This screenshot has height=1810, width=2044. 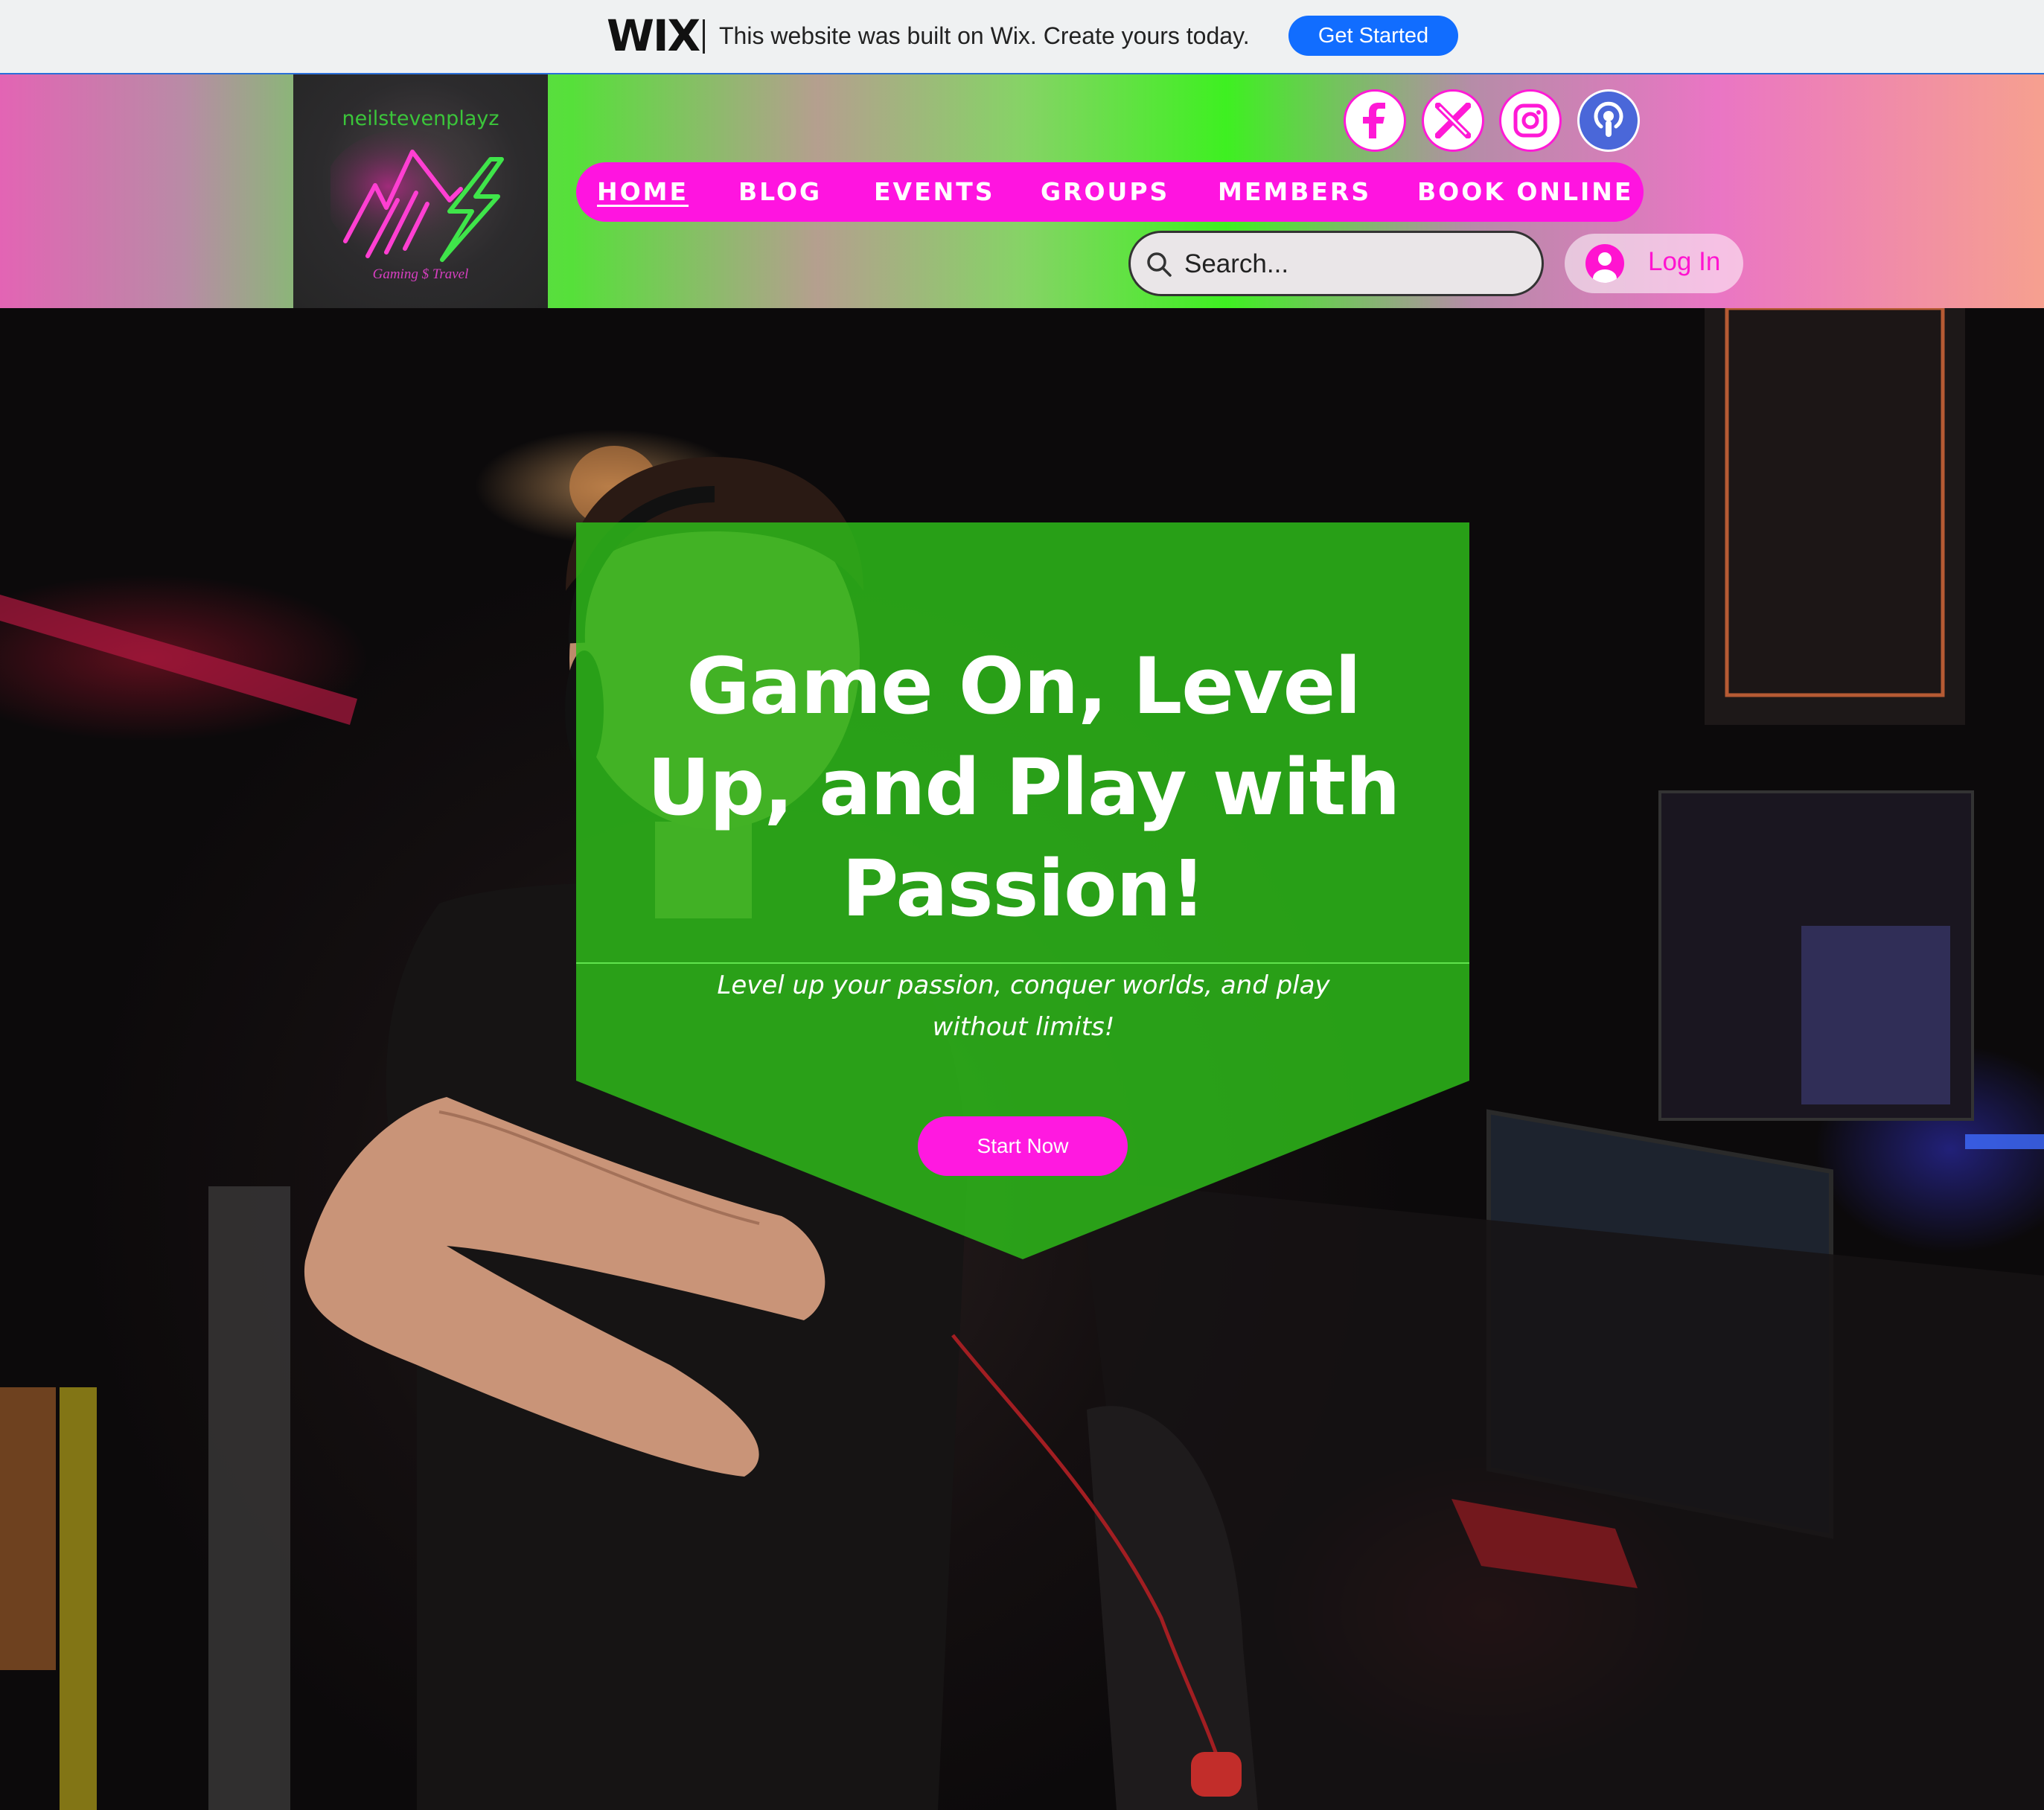 I want to click on nav-events: EVENTS, so click(x=934, y=192).